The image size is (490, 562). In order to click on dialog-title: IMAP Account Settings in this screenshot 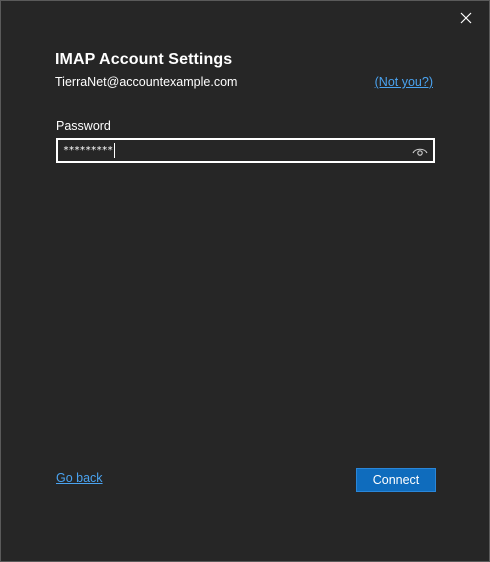, I will do `click(144, 59)`.